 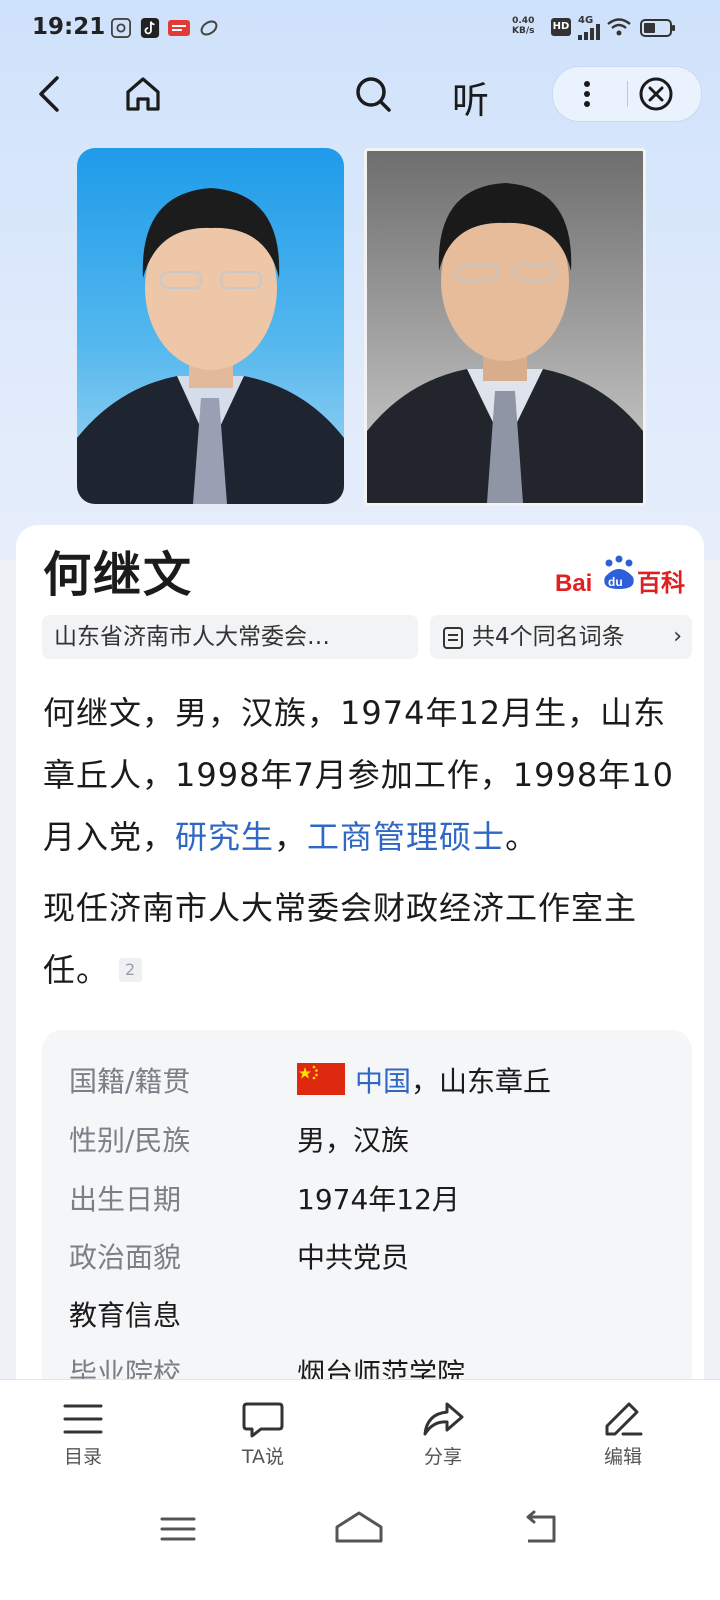 I want to click on info-value-rest: ，山东章丘, so click(x=481, y=1081).